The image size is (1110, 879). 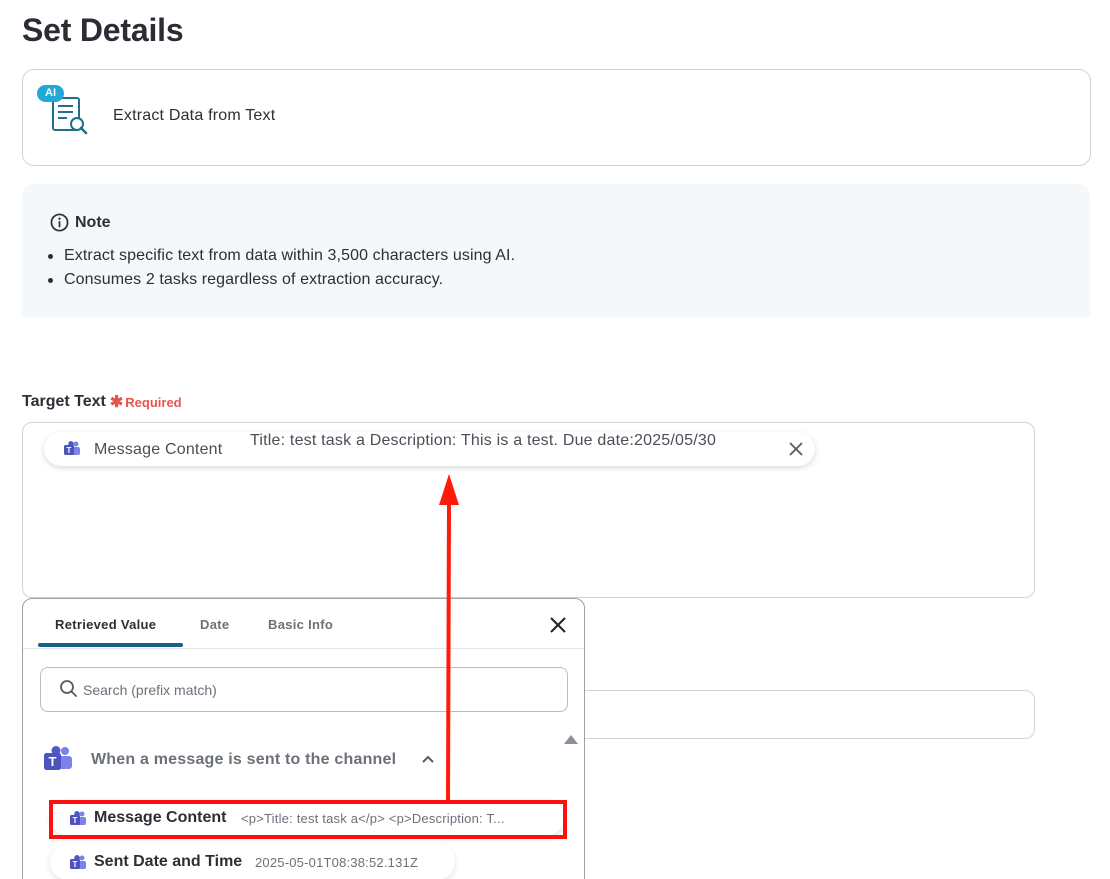 I want to click on trigger-group-label: When a message is sent to the channel, so click(x=244, y=759).